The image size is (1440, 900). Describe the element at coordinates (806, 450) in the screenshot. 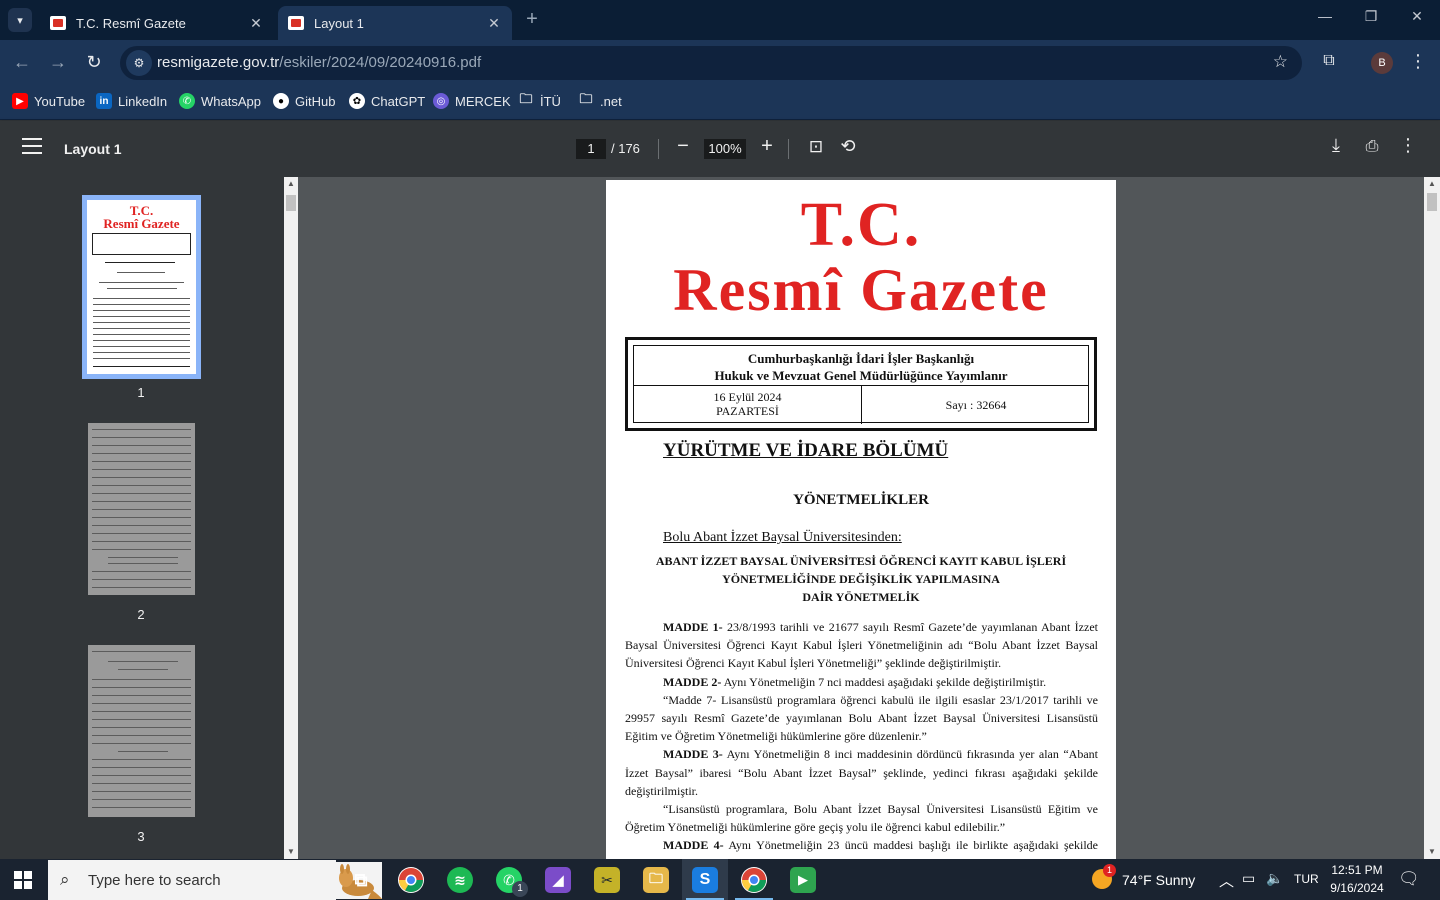

I see `section-title: YÜRÜTME VE İDARE BÖLÜMÜ` at that location.